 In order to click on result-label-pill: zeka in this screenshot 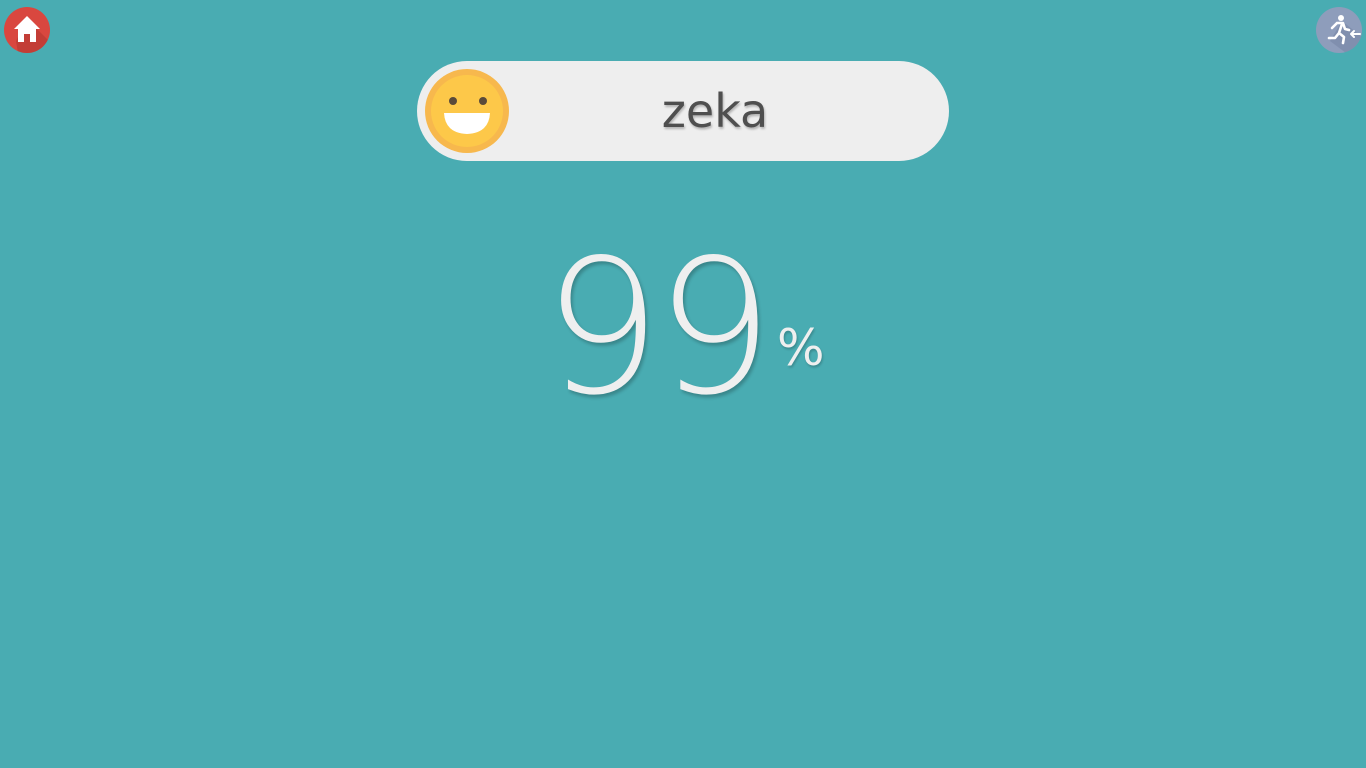, I will do `click(683, 111)`.